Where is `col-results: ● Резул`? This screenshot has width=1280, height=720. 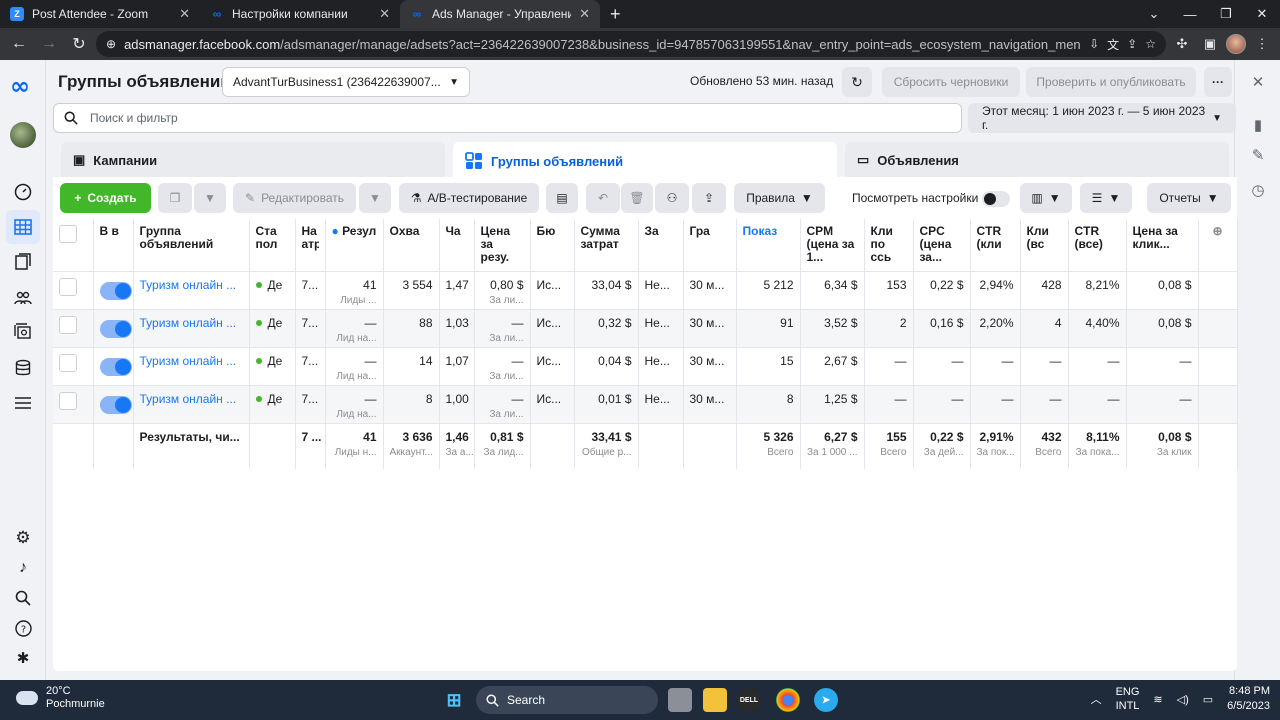 col-results: ● Резул is located at coordinates (354, 245).